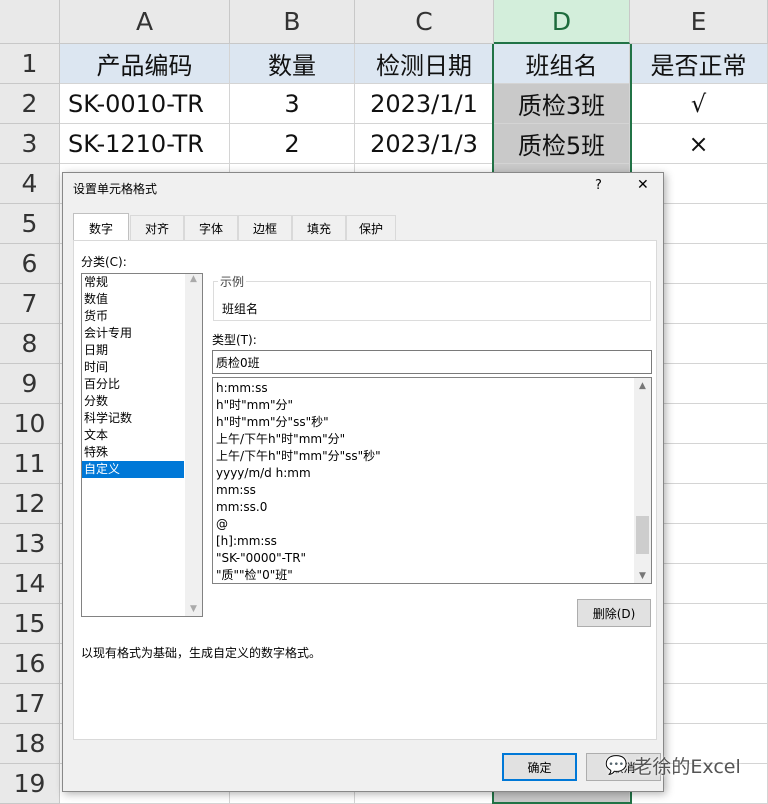 The width and height of the screenshot is (768, 804). I want to click on format-item: h"时"mm"分"ss"秒", so click(432, 422).